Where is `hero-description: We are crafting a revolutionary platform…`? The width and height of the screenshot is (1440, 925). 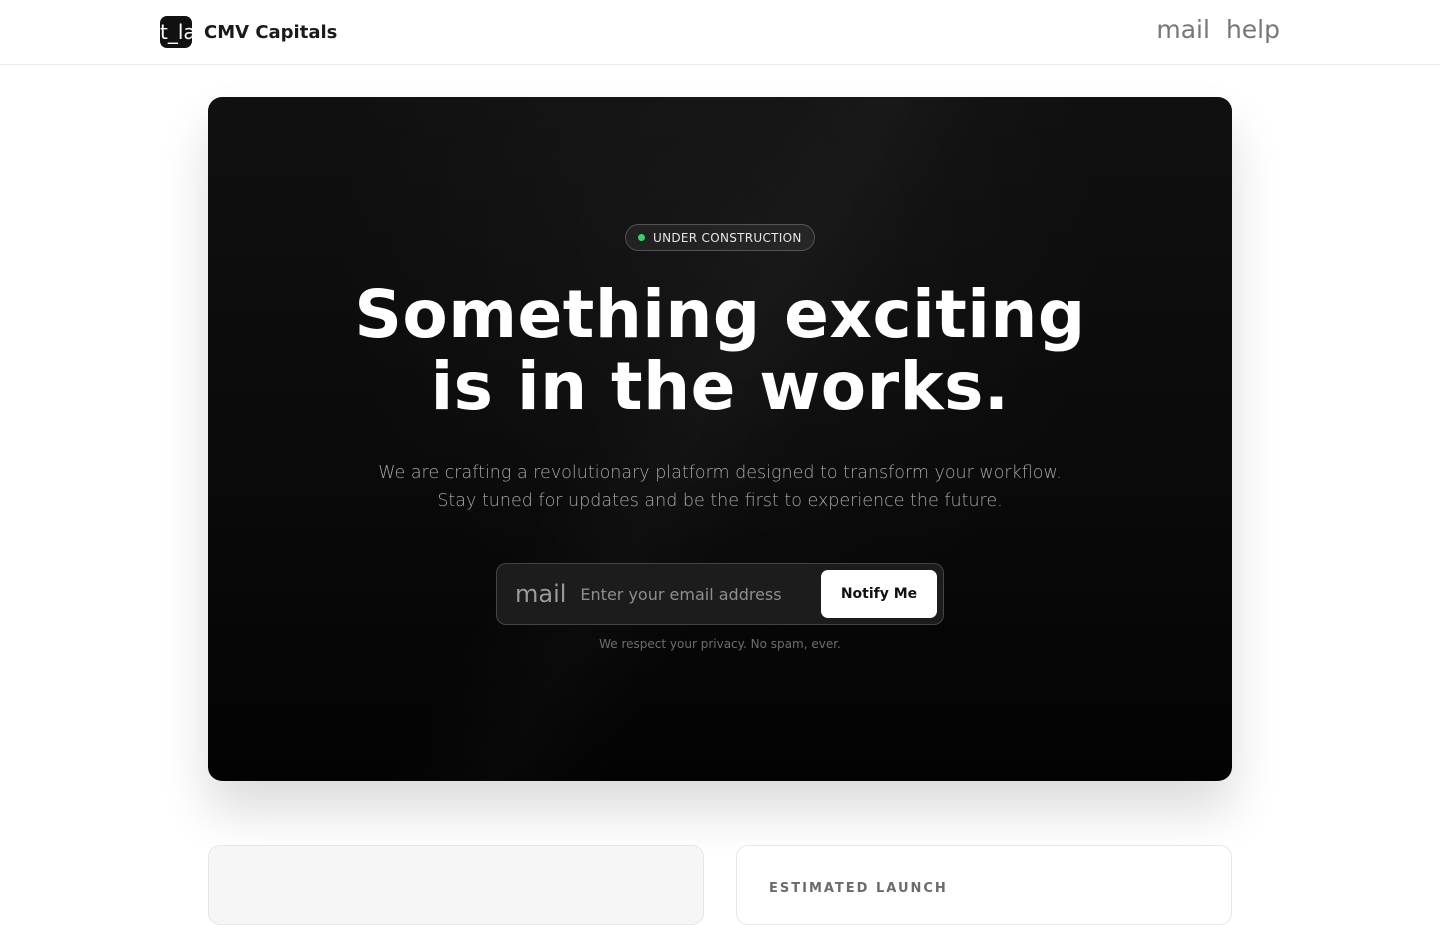 hero-description: We are crafting a revolutionary platform… is located at coordinates (720, 487).